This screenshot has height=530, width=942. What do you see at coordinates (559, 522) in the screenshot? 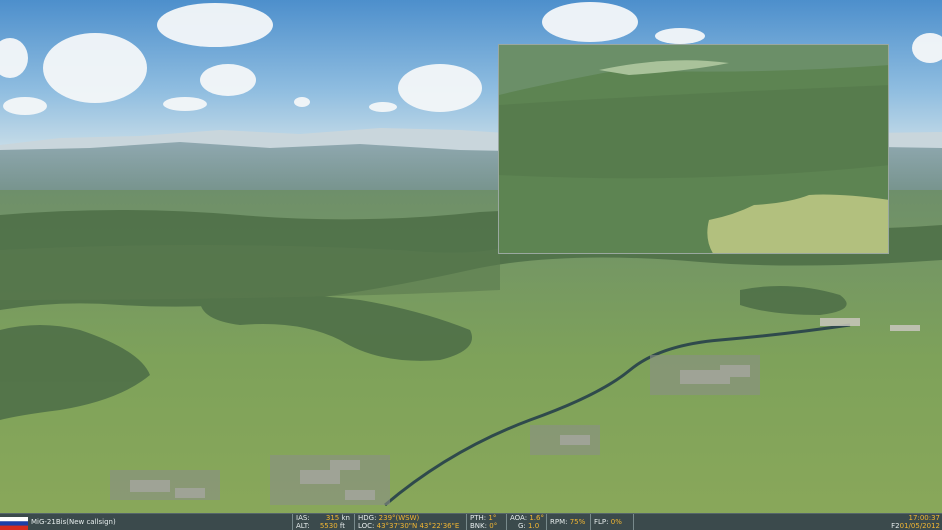
I see `rpm-label: RPM:` at bounding box center [559, 522].